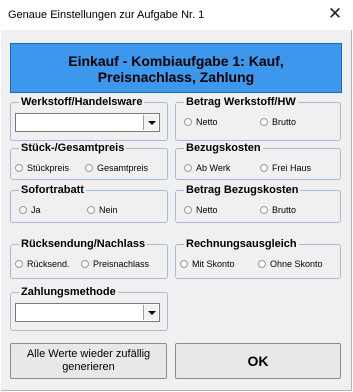 Image resolution: width=353 pixels, height=392 pixels. I want to click on radio-label: Gesamtpreis, so click(123, 168).